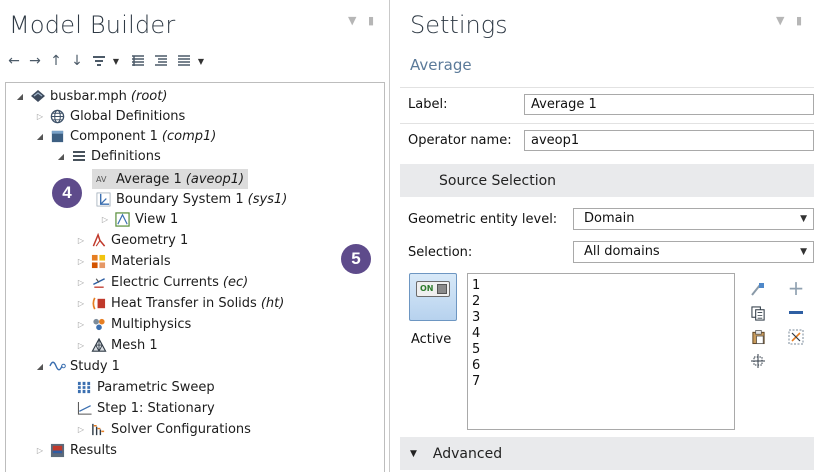 The image size is (814, 472). Describe the element at coordinates (467, 453) in the screenshot. I see `advanced-title: Advanced` at that location.